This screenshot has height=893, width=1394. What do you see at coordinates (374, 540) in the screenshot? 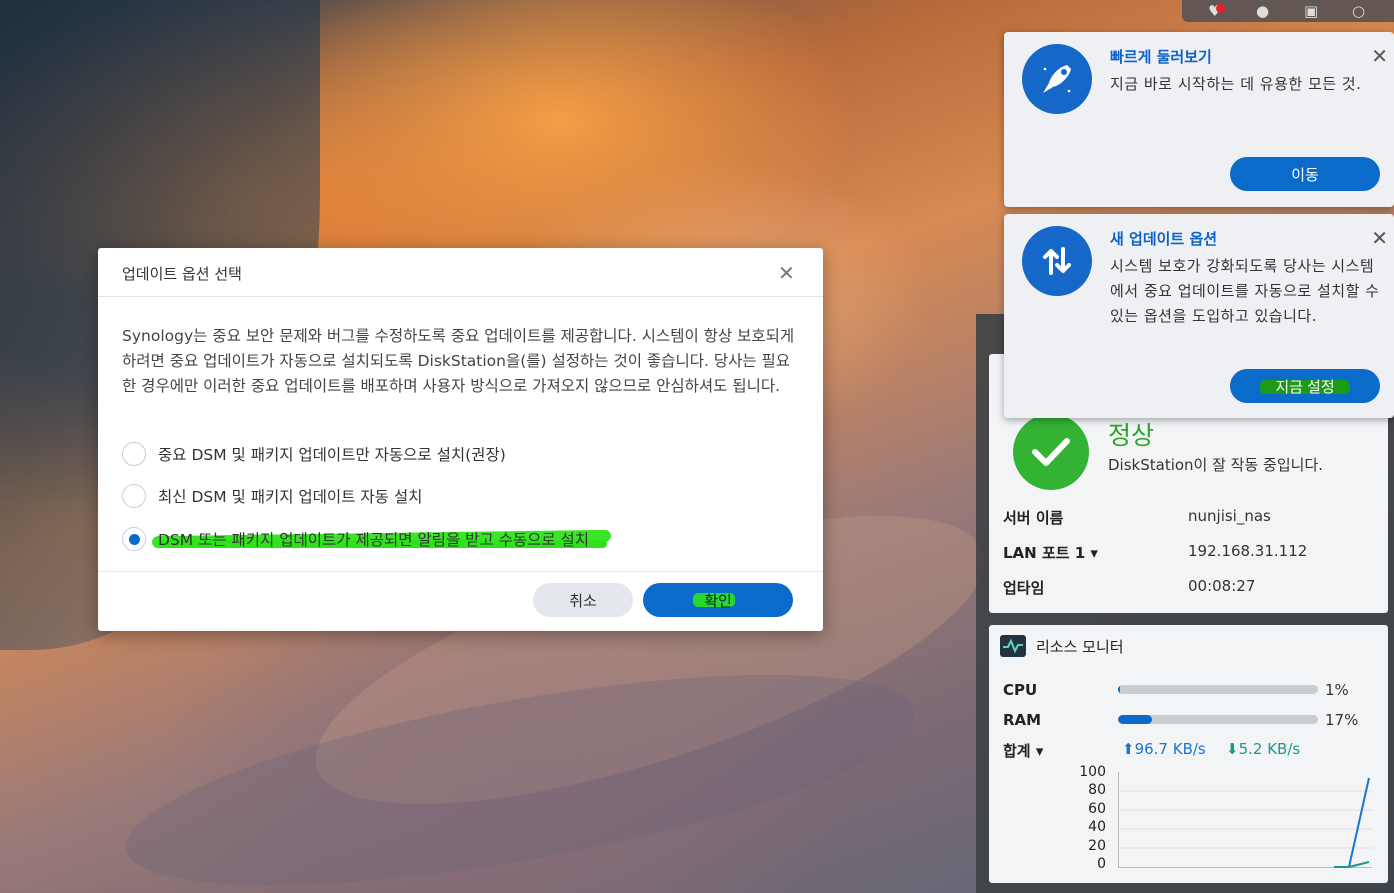
I see `option-label-text: DSM 또는 패키지 업데이트가 제공되면 알림을 받고 수동으로 설치` at bounding box center [374, 540].